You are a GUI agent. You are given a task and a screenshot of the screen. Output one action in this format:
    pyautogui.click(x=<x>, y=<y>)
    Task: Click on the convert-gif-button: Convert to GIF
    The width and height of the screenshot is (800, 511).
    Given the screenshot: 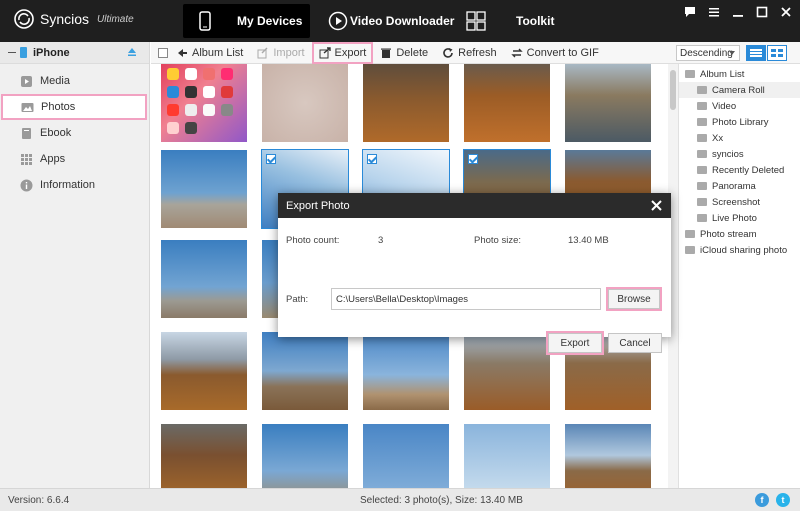 What is the action you would take?
    pyautogui.click(x=555, y=53)
    